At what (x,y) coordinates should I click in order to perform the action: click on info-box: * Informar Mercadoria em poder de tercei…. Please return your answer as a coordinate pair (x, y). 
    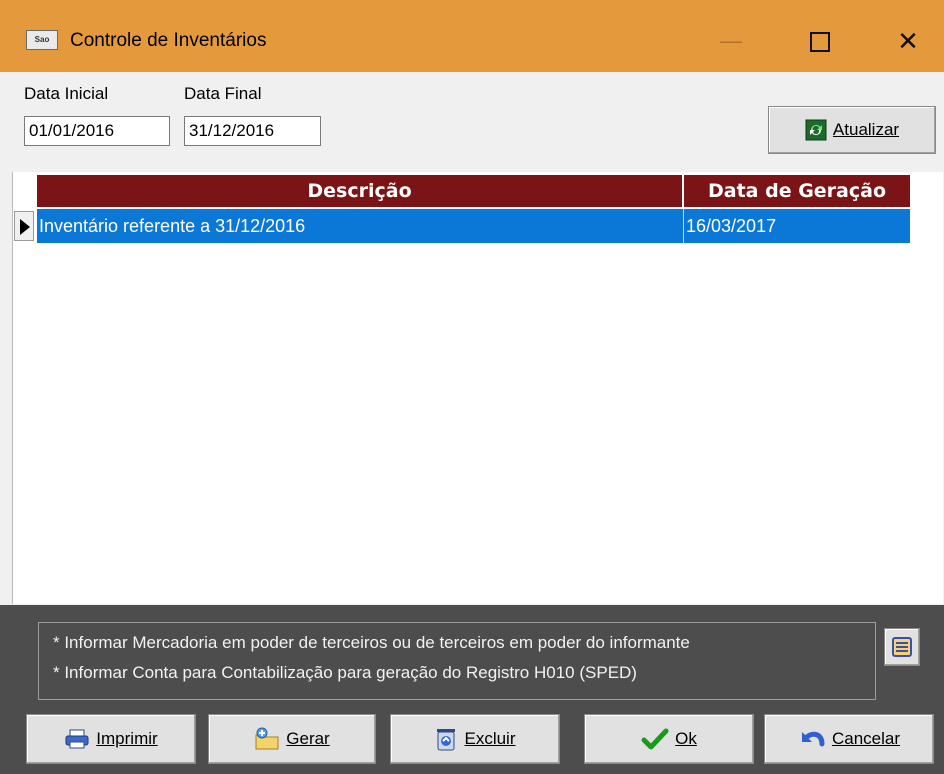
    Looking at the image, I should click on (457, 661).